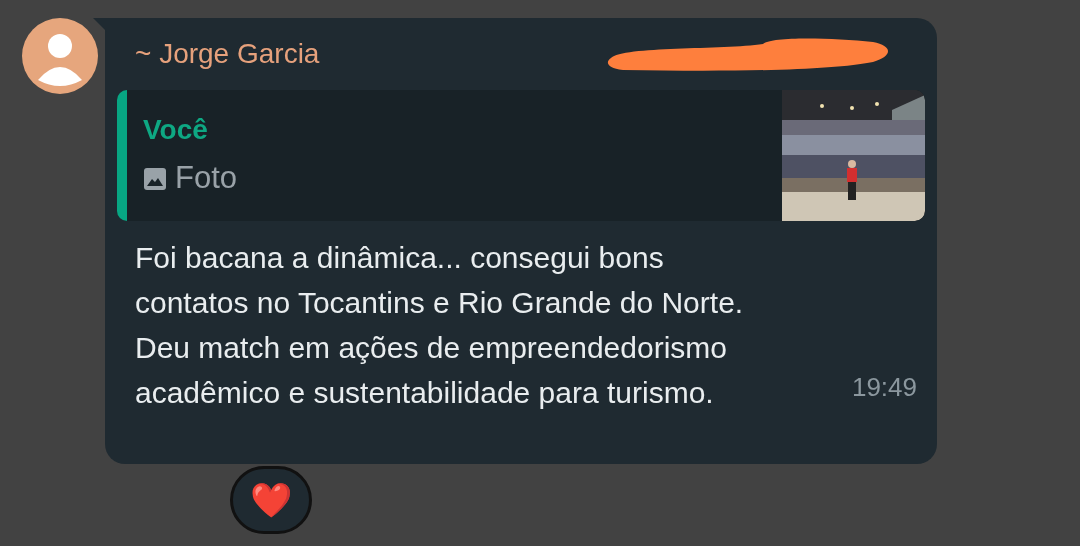 Image resolution: width=1080 pixels, height=546 pixels. Describe the element at coordinates (60, 56) in the screenshot. I see `avatar-icon` at that location.